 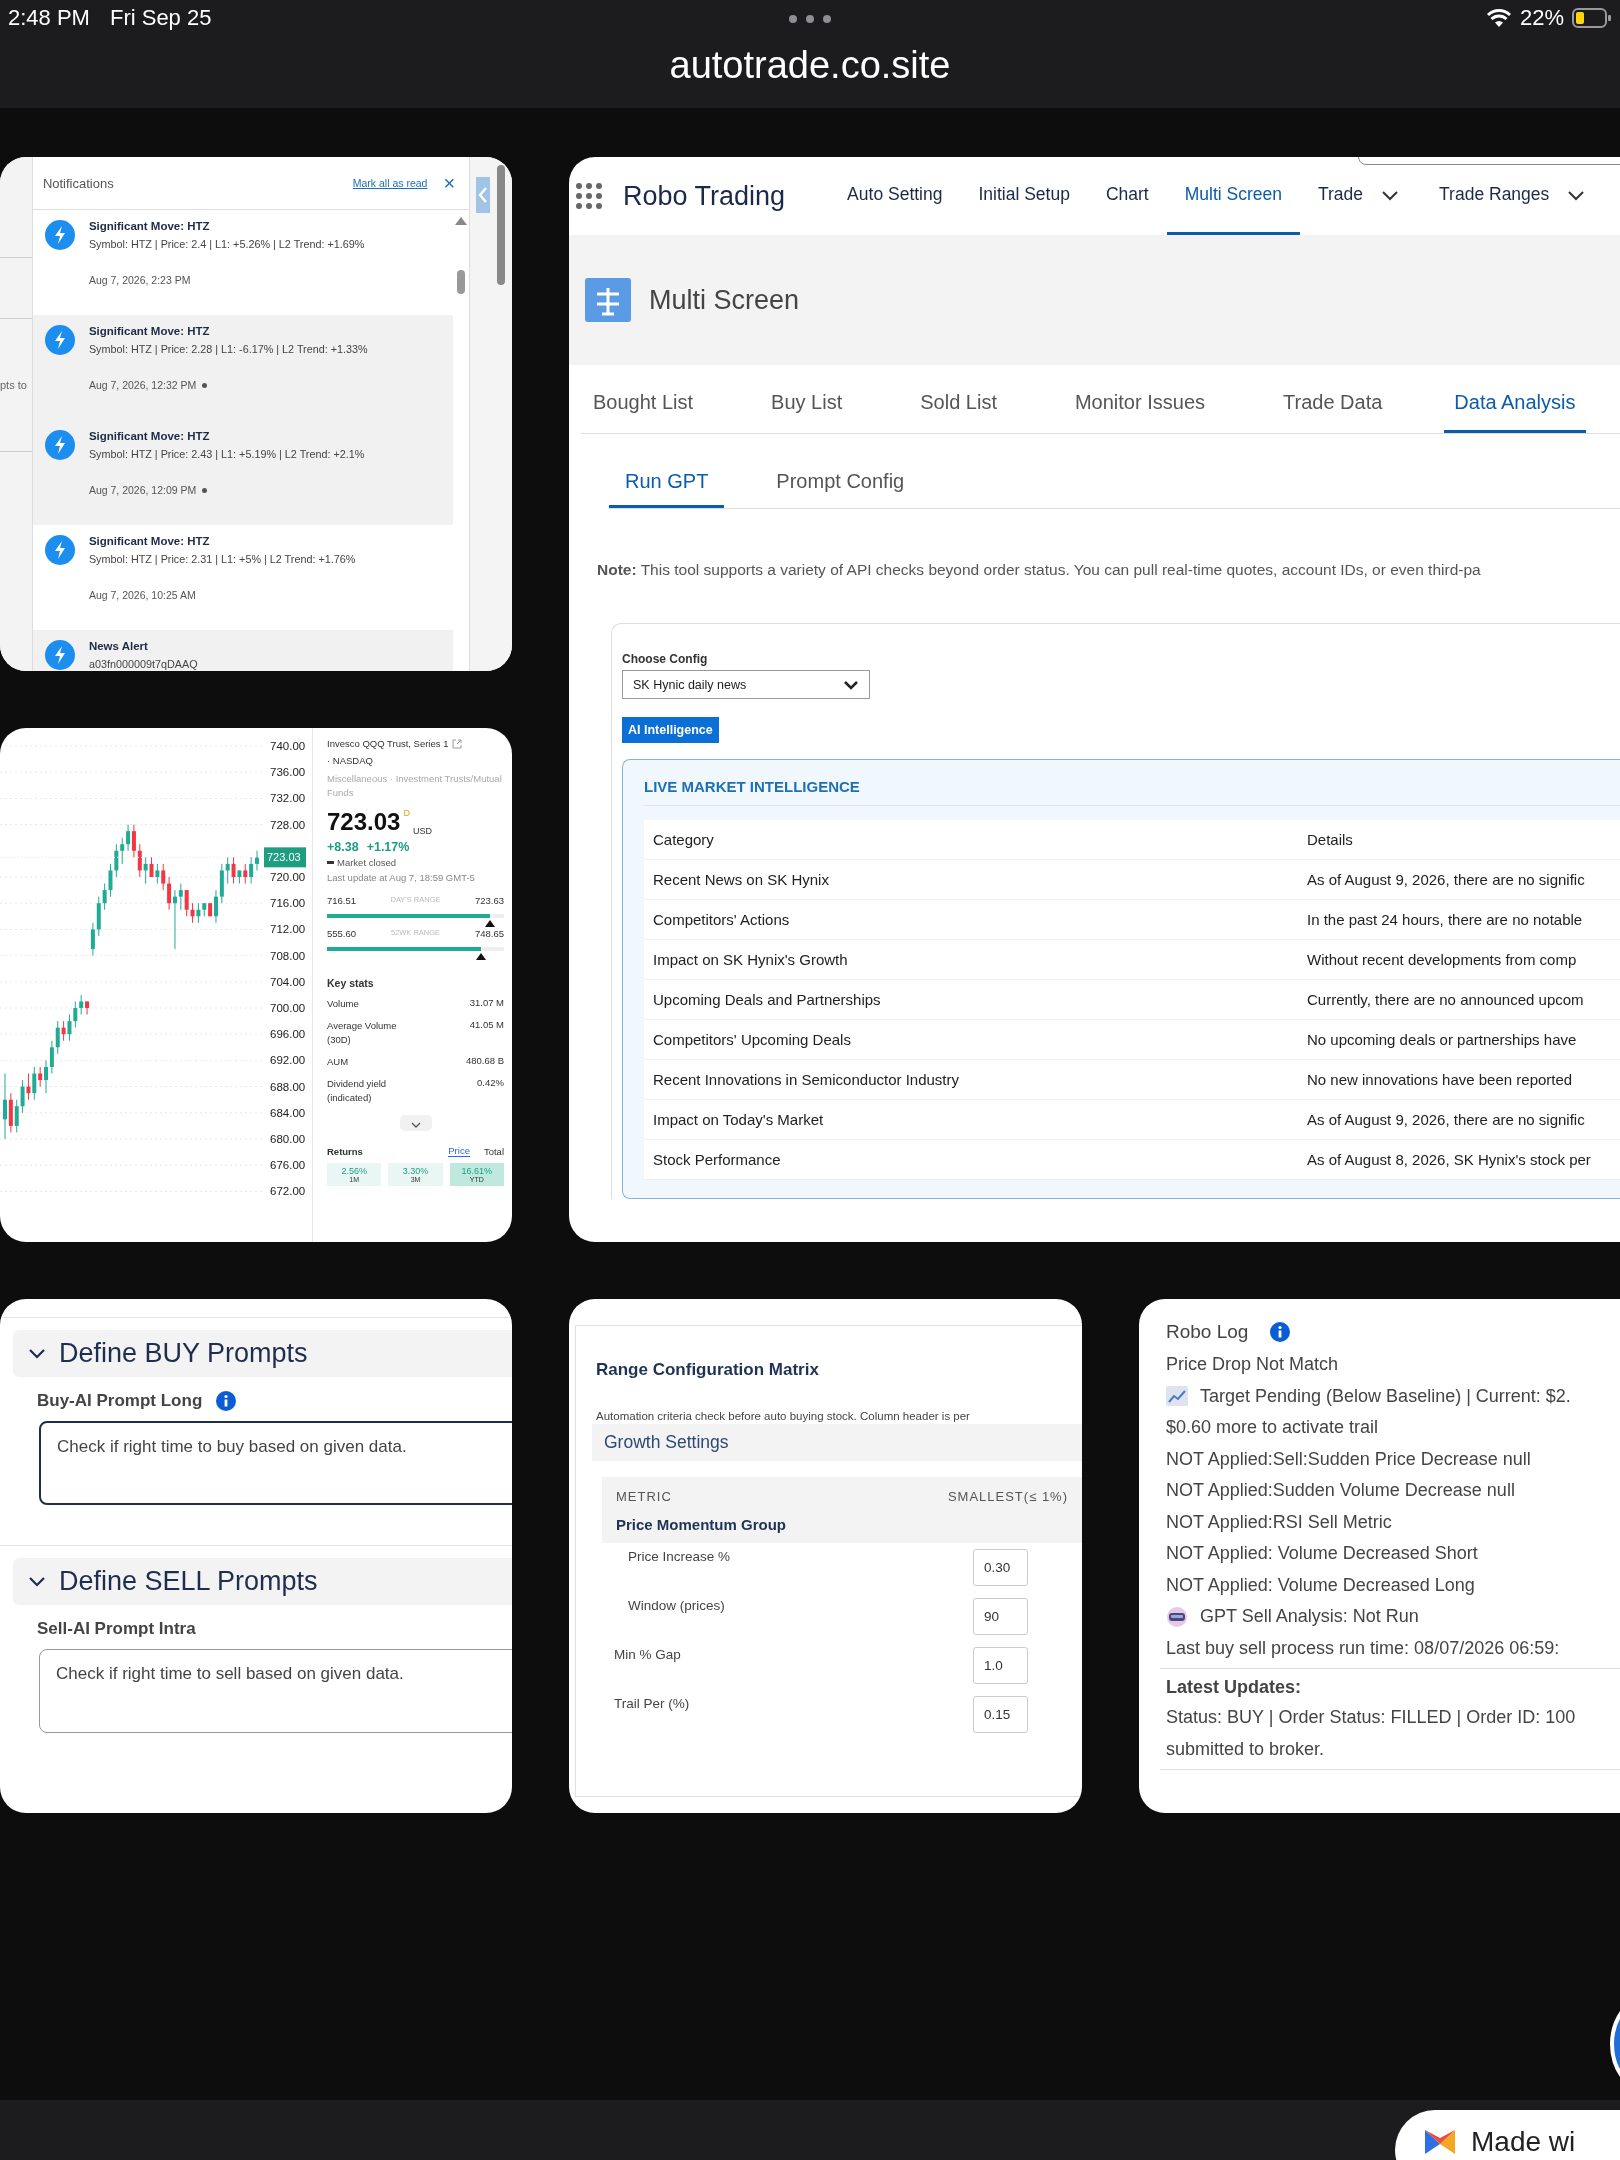 I want to click on battery-icon, so click(x=1592, y=18).